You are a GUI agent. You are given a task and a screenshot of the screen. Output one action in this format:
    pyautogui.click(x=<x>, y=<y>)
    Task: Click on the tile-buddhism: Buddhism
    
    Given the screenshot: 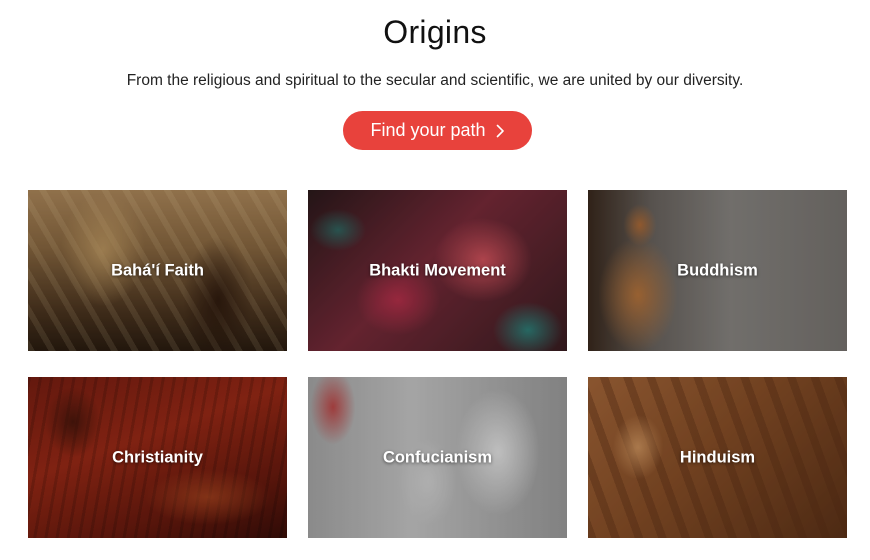 What is the action you would take?
    pyautogui.click(x=717, y=270)
    